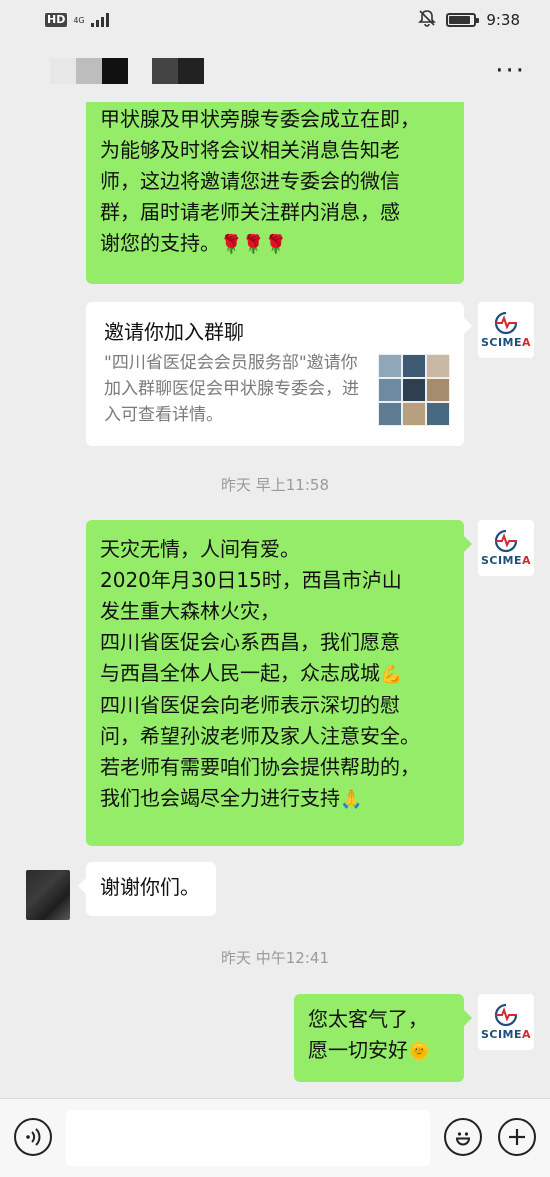  I want to click on battery-icon, so click(463, 20).